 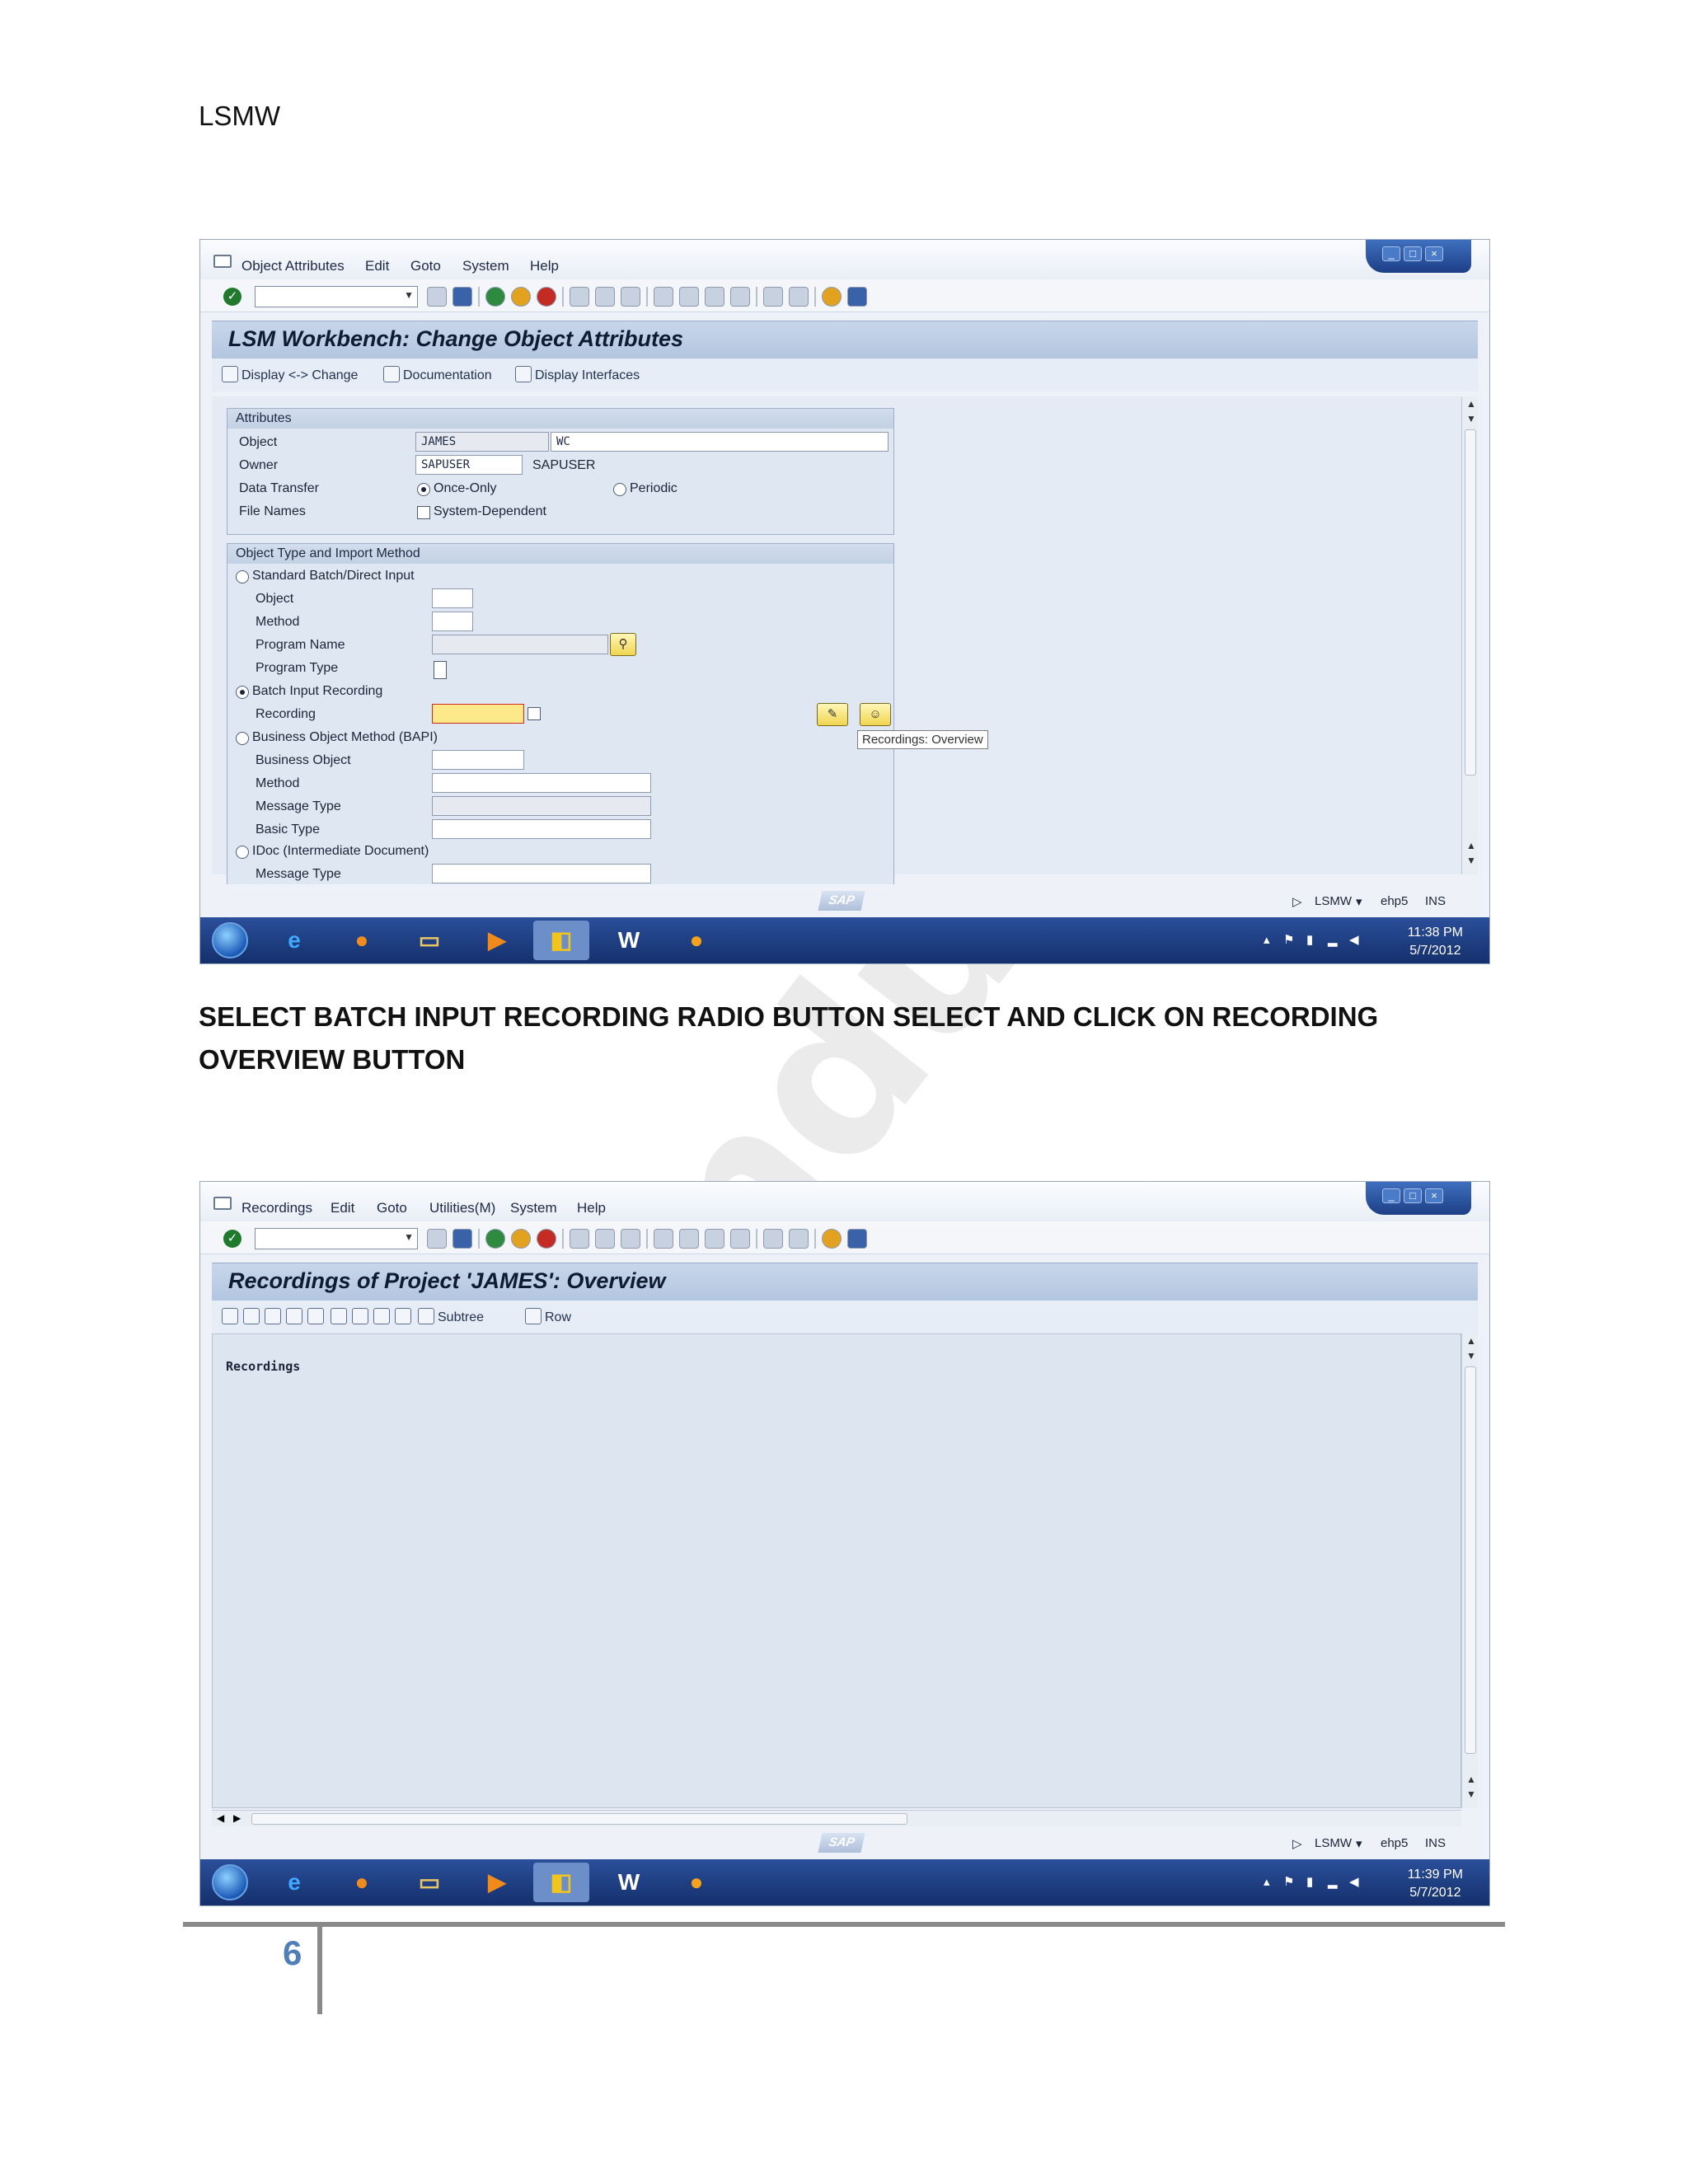 What do you see at coordinates (832, 297) in the screenshot?
I see `help-icon` at bounding box center [832, 297].